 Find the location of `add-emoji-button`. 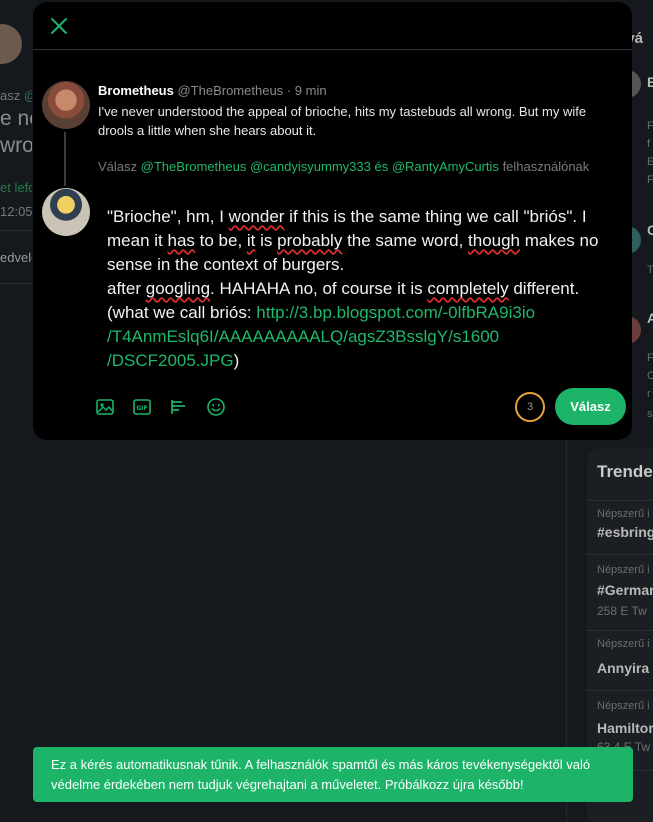

add-emoji-button is located at coordinates (224, 407).